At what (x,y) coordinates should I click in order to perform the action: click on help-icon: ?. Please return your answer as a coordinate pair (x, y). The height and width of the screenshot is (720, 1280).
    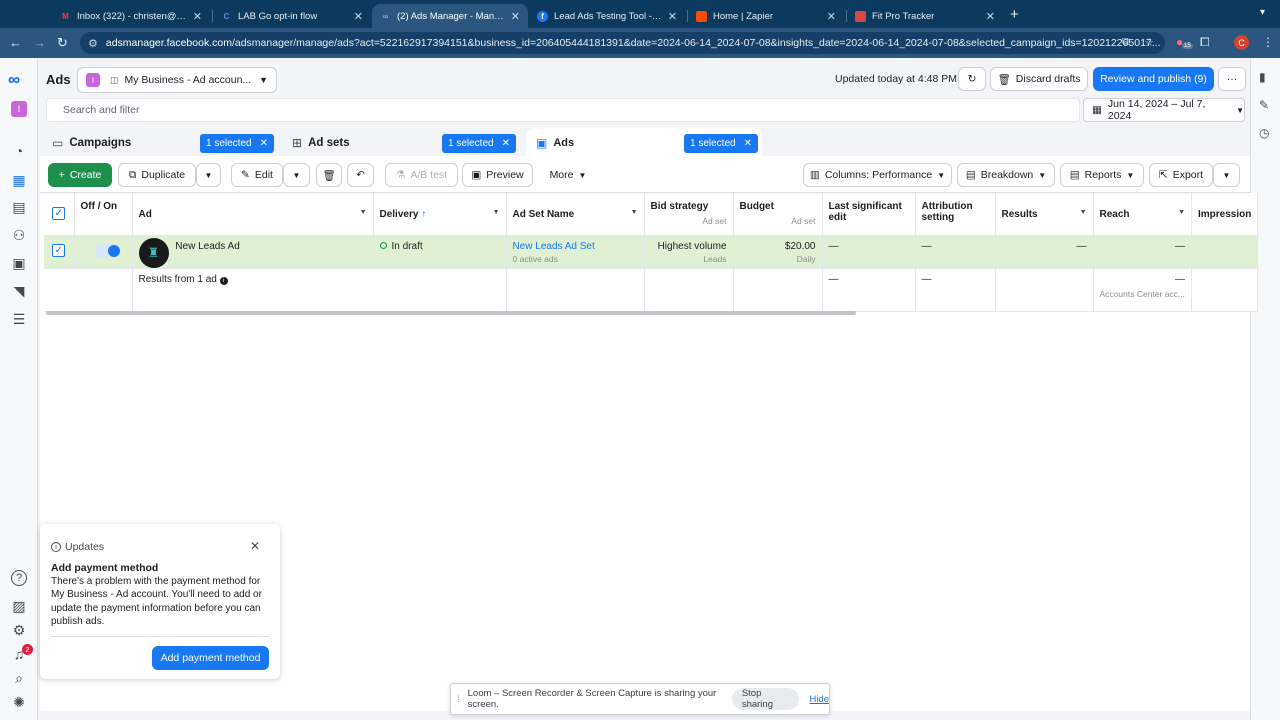
    Looking at the image, I should click on (19, 578).